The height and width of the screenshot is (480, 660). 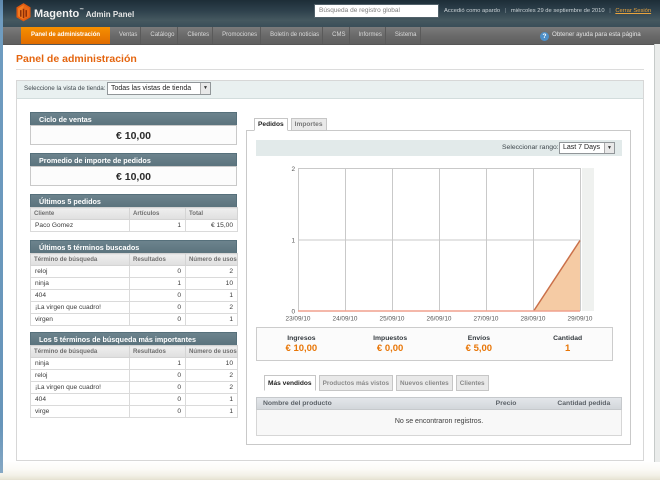 I want to click on svg-text: 23/09/10, so click(x=298, y=319).